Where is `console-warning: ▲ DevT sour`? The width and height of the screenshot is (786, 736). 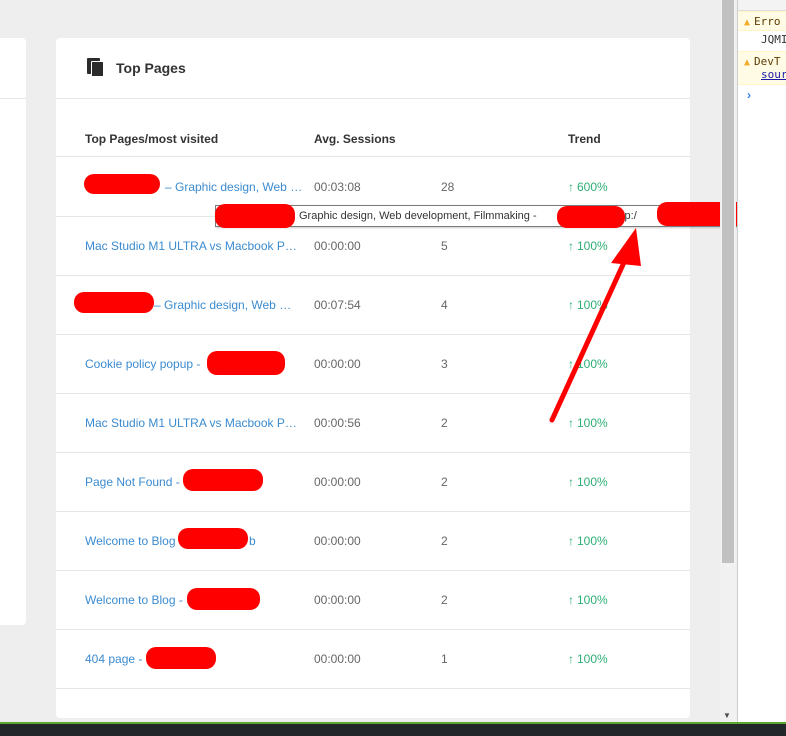
console-warning: ▲ DevT sour is located at coordinates (762, 68).